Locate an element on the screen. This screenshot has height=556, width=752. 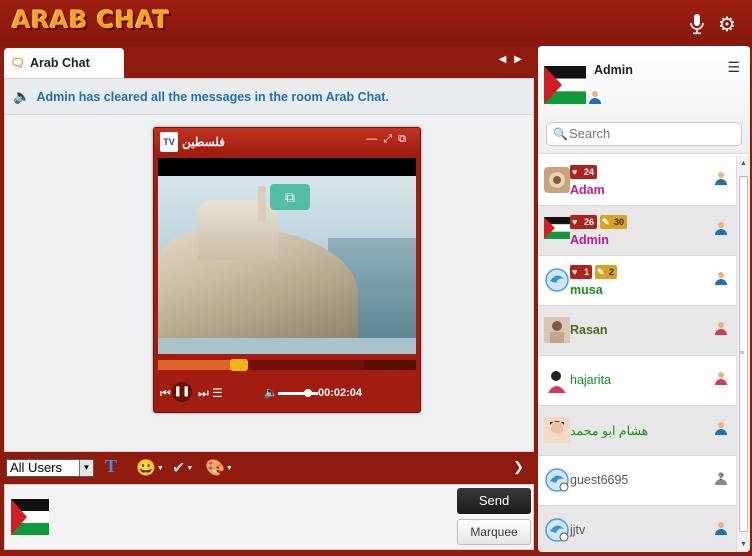
smiley-icon: 😀 is located at coordinates (146, 468).